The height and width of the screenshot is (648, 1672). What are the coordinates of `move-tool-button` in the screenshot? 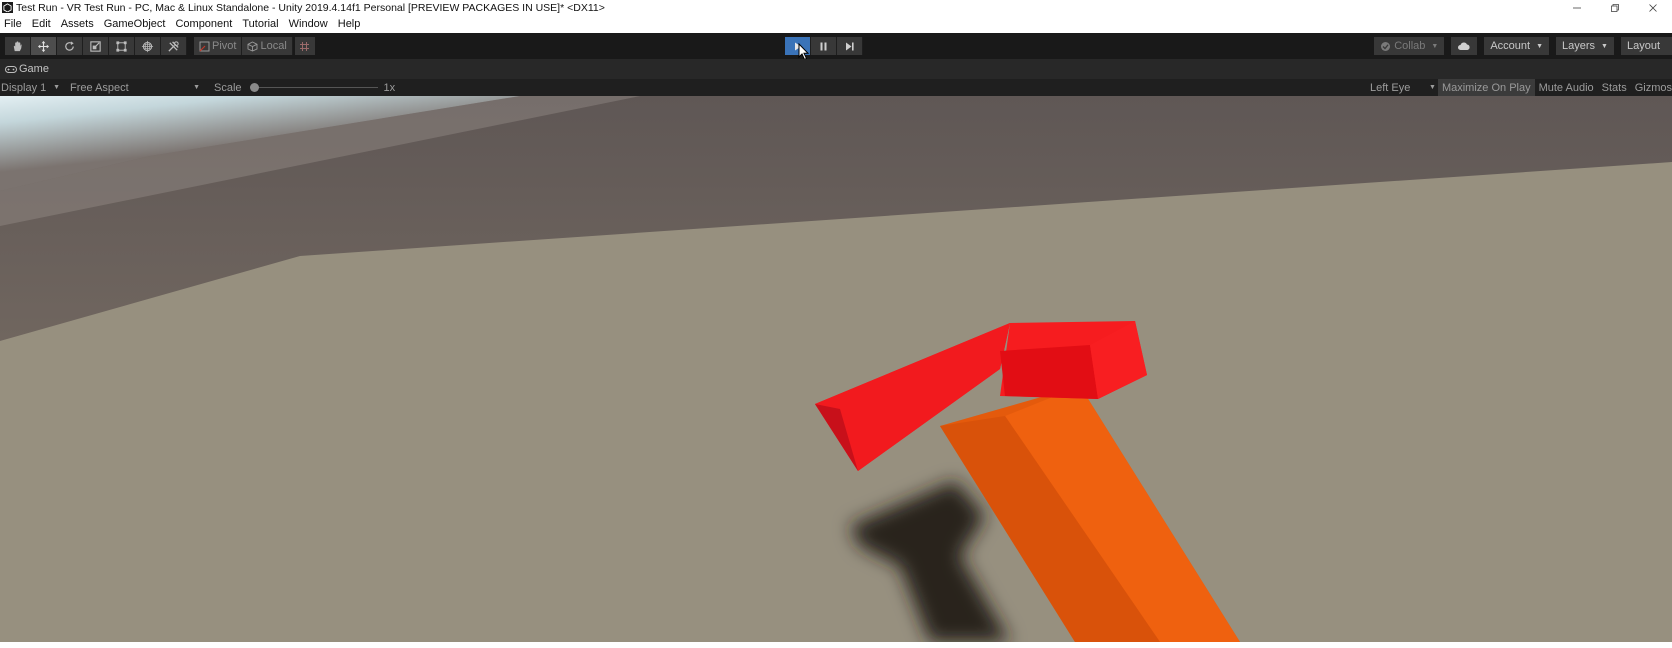 It's located at (44, 46).